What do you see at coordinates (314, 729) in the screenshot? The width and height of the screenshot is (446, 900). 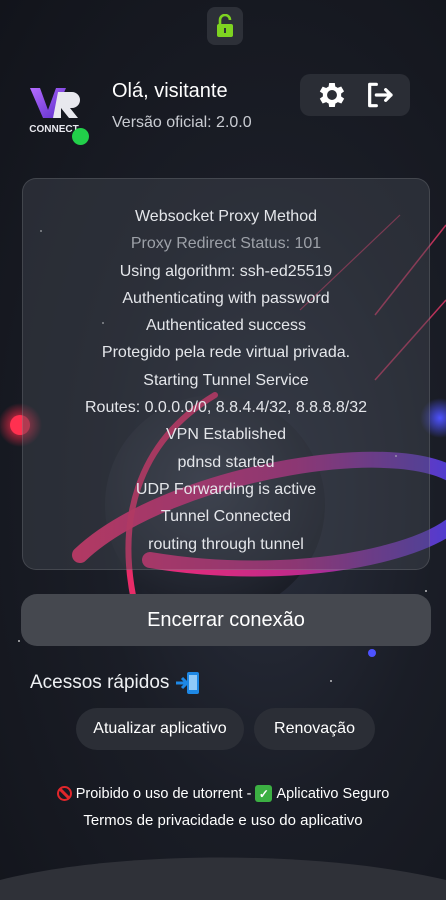 I see `renewal-button: Renovação` at bounding box center [314, 729].